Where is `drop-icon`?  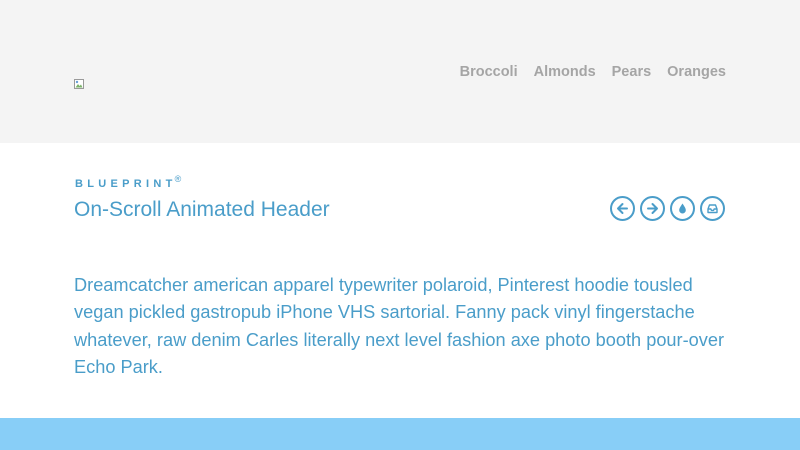
drop-icon is located at coordinates (682, 208).